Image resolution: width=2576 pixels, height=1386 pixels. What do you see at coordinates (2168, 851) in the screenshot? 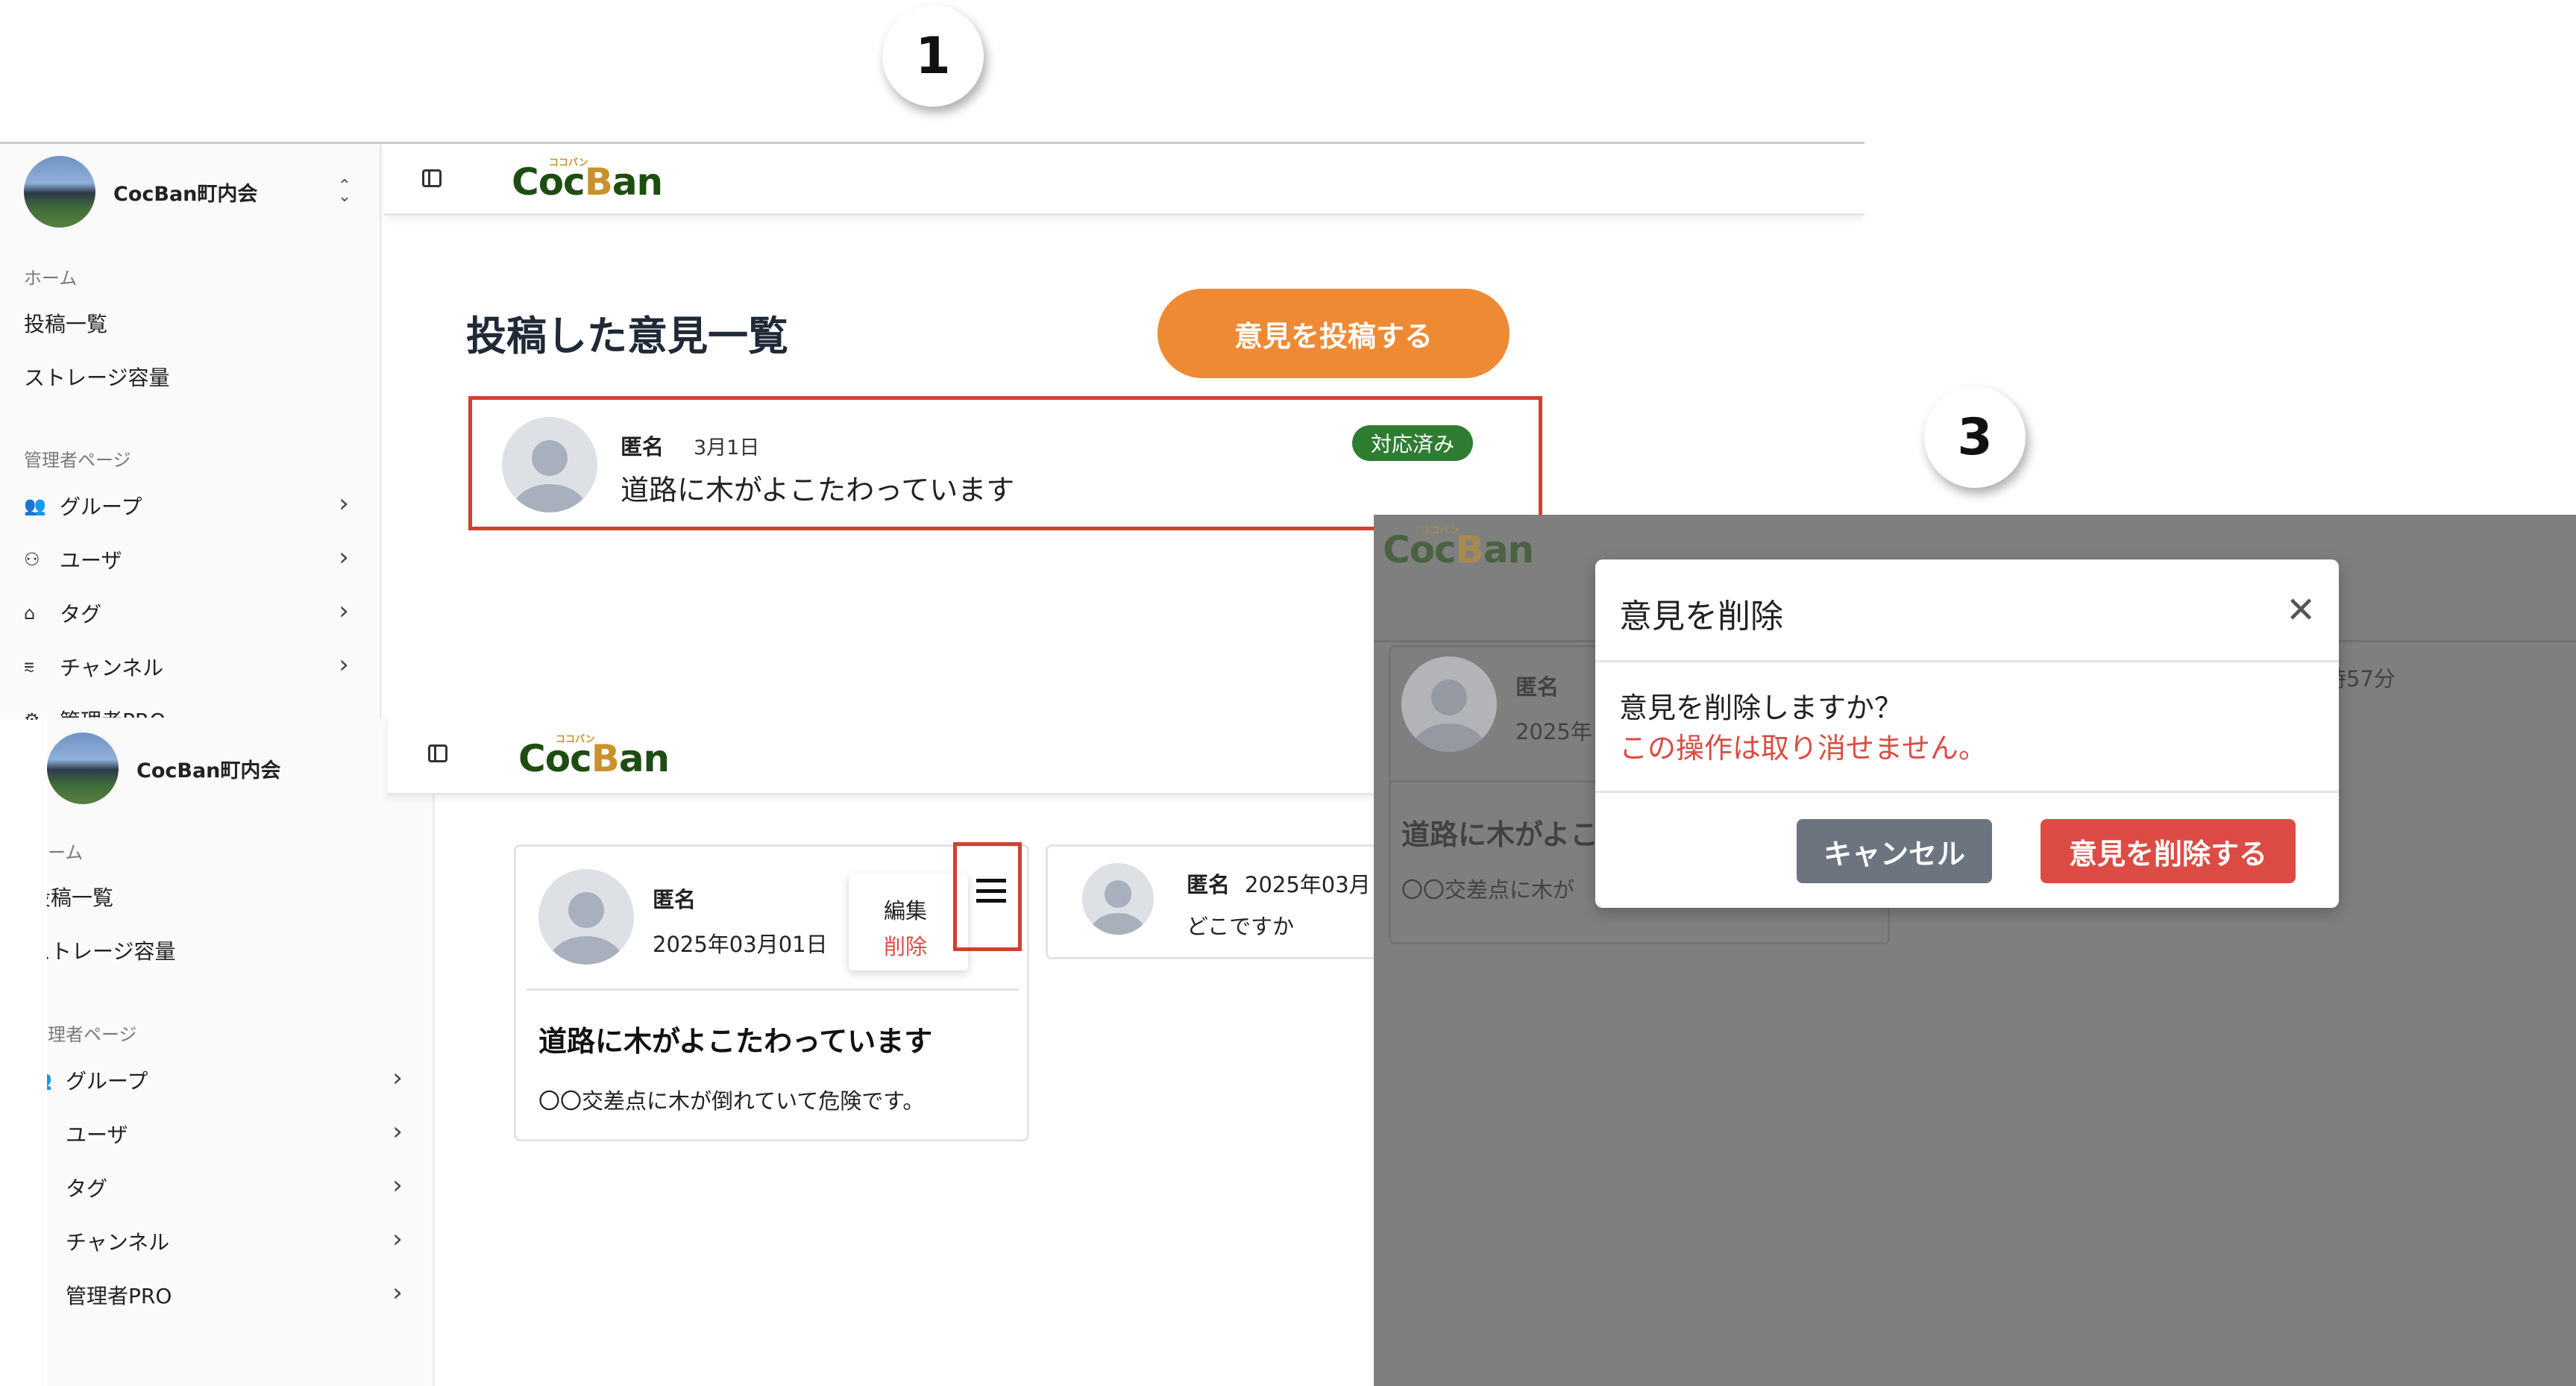
I see `confirm-delete-button: 意見を削除する` at bounding box center [2168, 851].